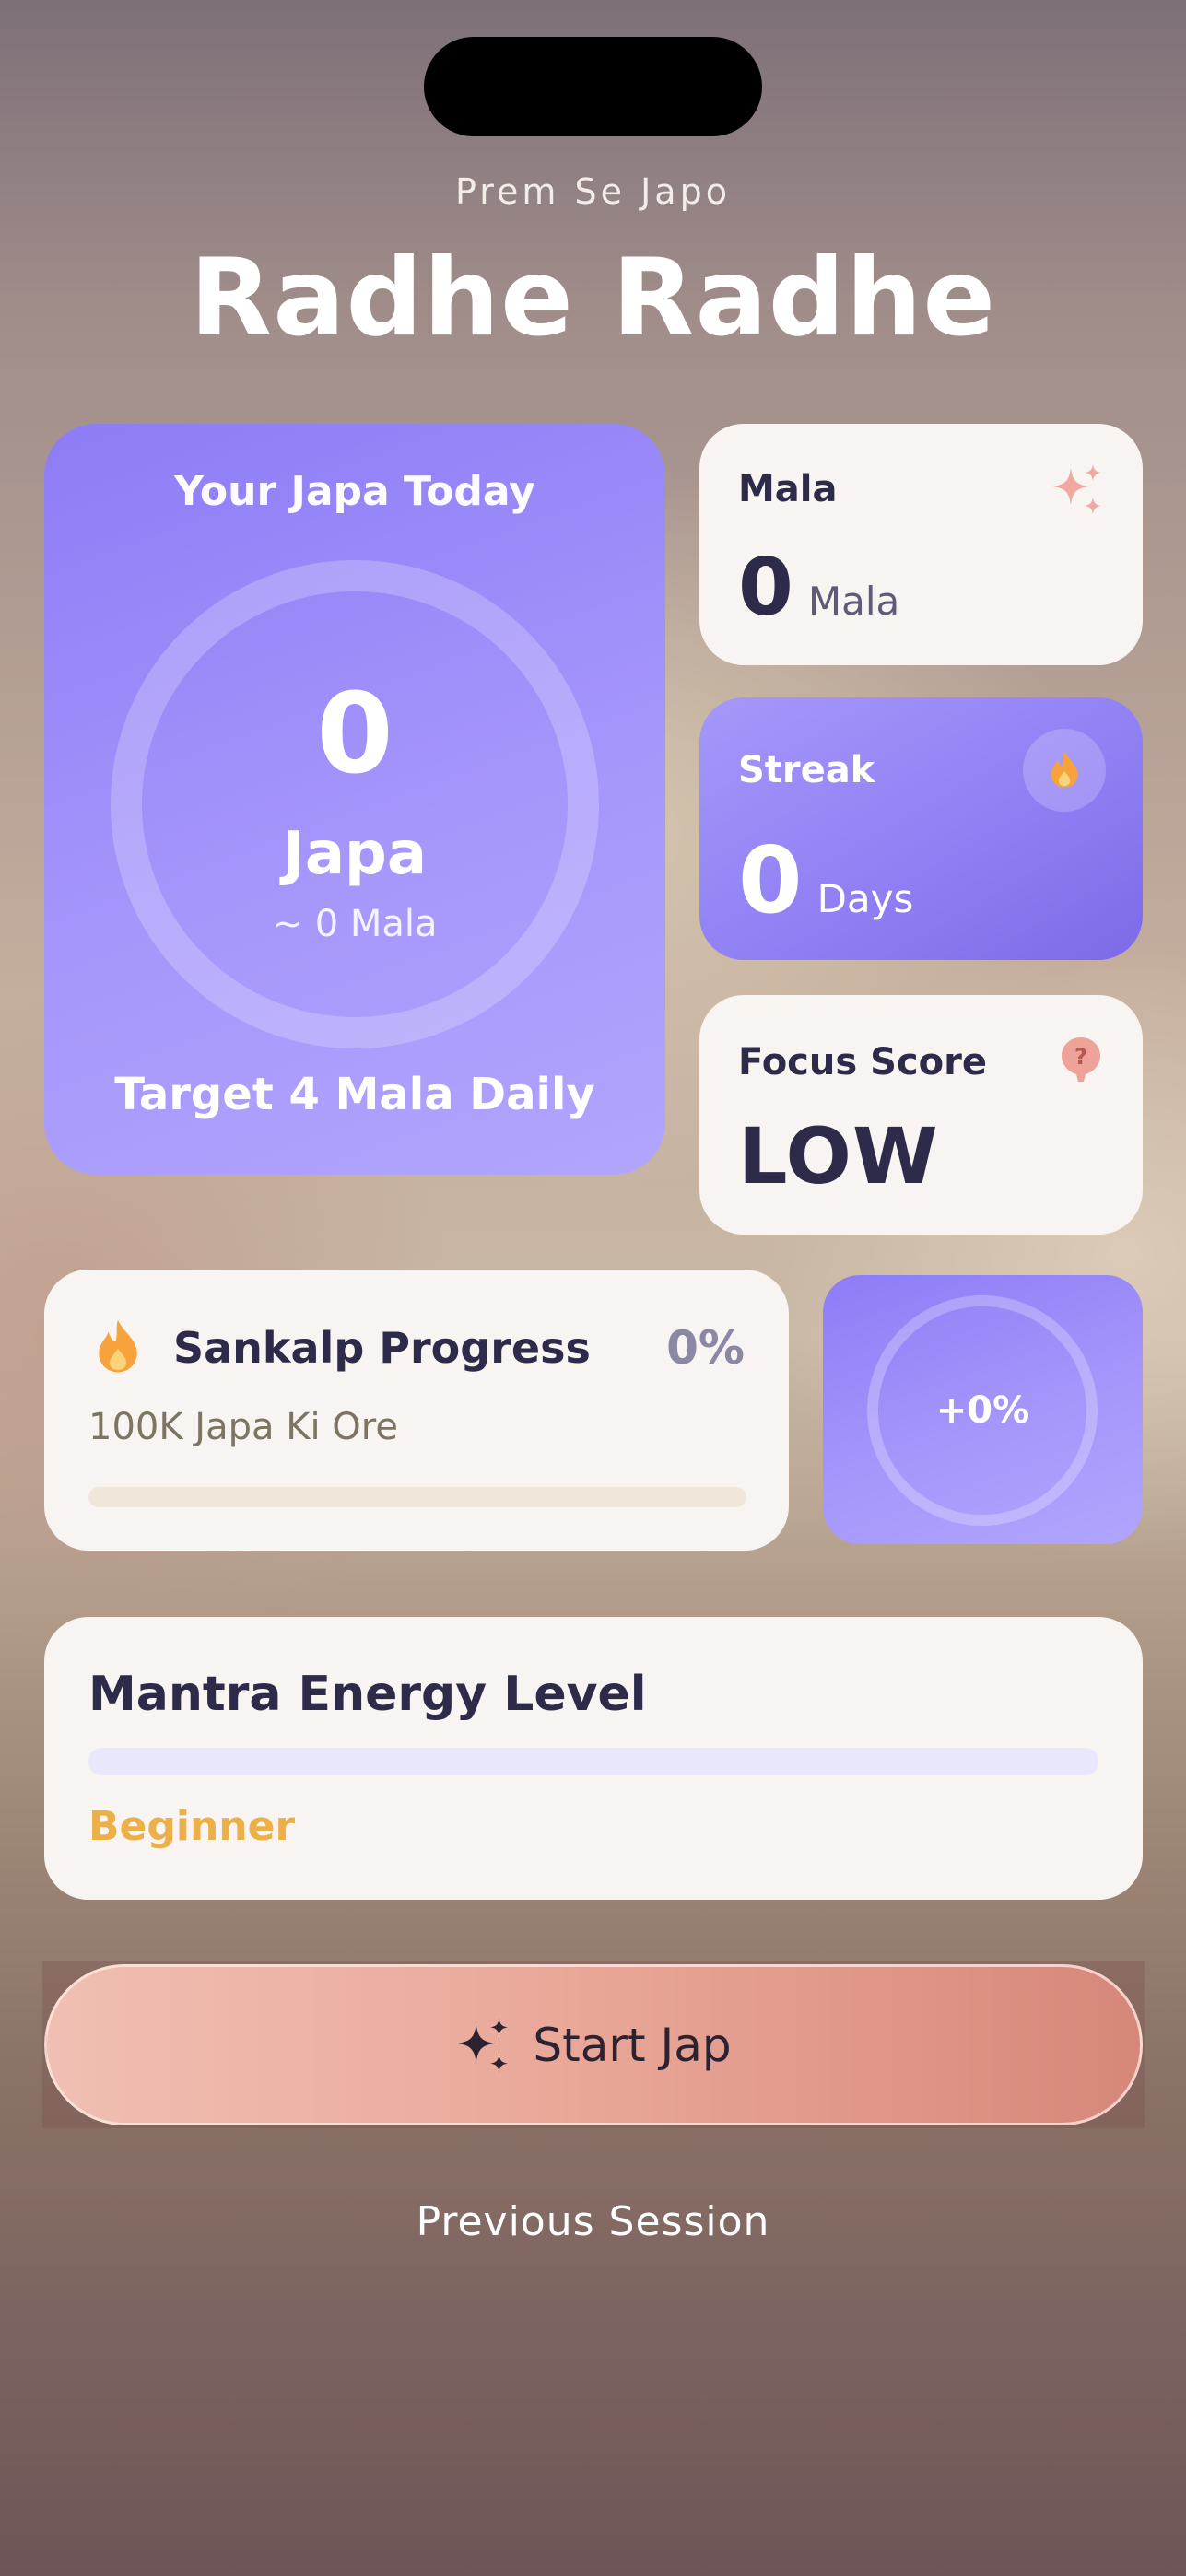 Image resolution: width=1186 pixels, height=2576 pixels. What do you see at coordinates (632, 2045) in the screenshot?
I see `start-jap-label: Start Jap` at bounding box center [632, 2045].